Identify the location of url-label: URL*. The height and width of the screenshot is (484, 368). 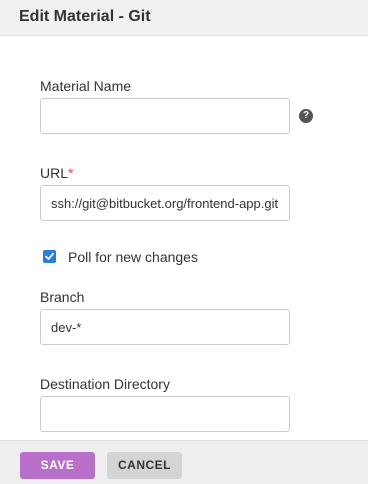
(56, 173).